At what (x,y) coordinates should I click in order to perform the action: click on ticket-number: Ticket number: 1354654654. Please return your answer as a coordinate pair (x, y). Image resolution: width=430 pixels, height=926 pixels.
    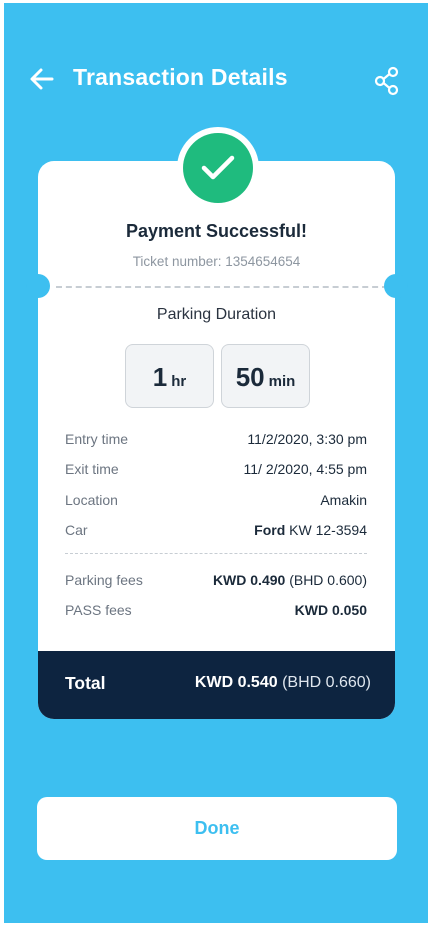
    Looking at the image, I should click on (216, 261).